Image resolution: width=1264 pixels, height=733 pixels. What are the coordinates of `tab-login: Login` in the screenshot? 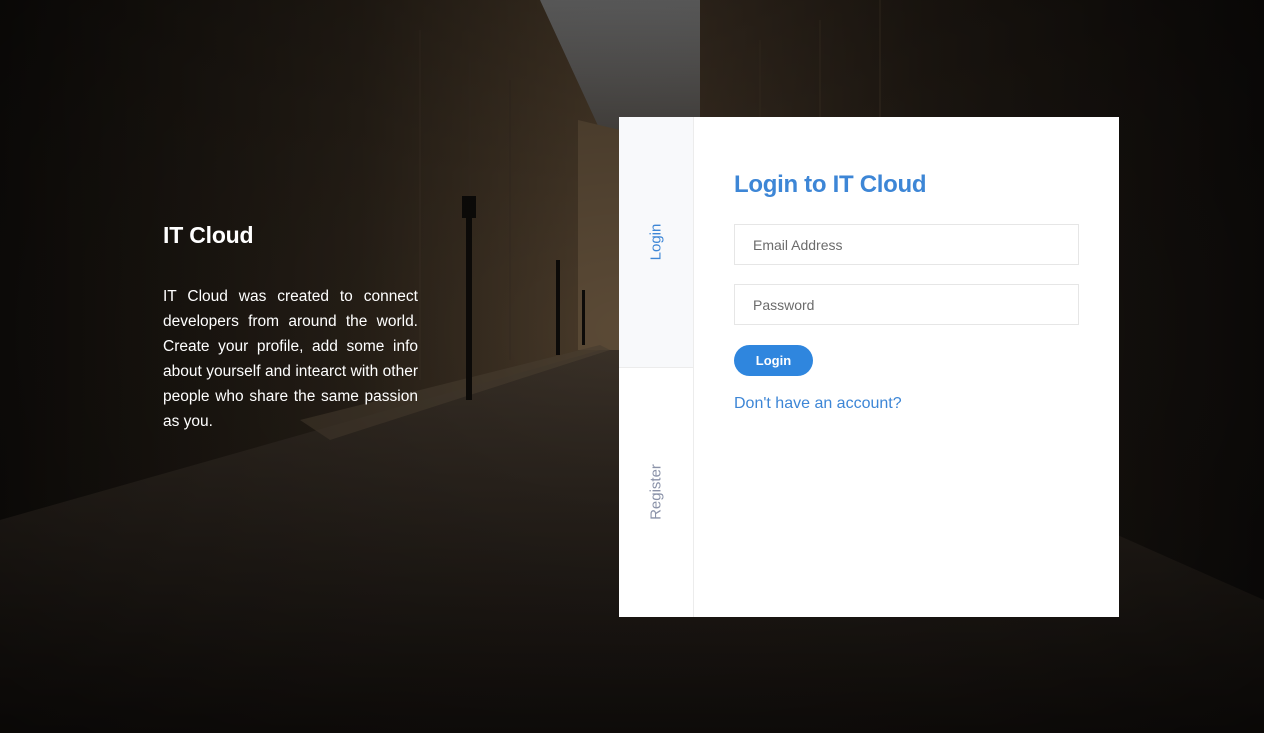 It's located at (656, 242).